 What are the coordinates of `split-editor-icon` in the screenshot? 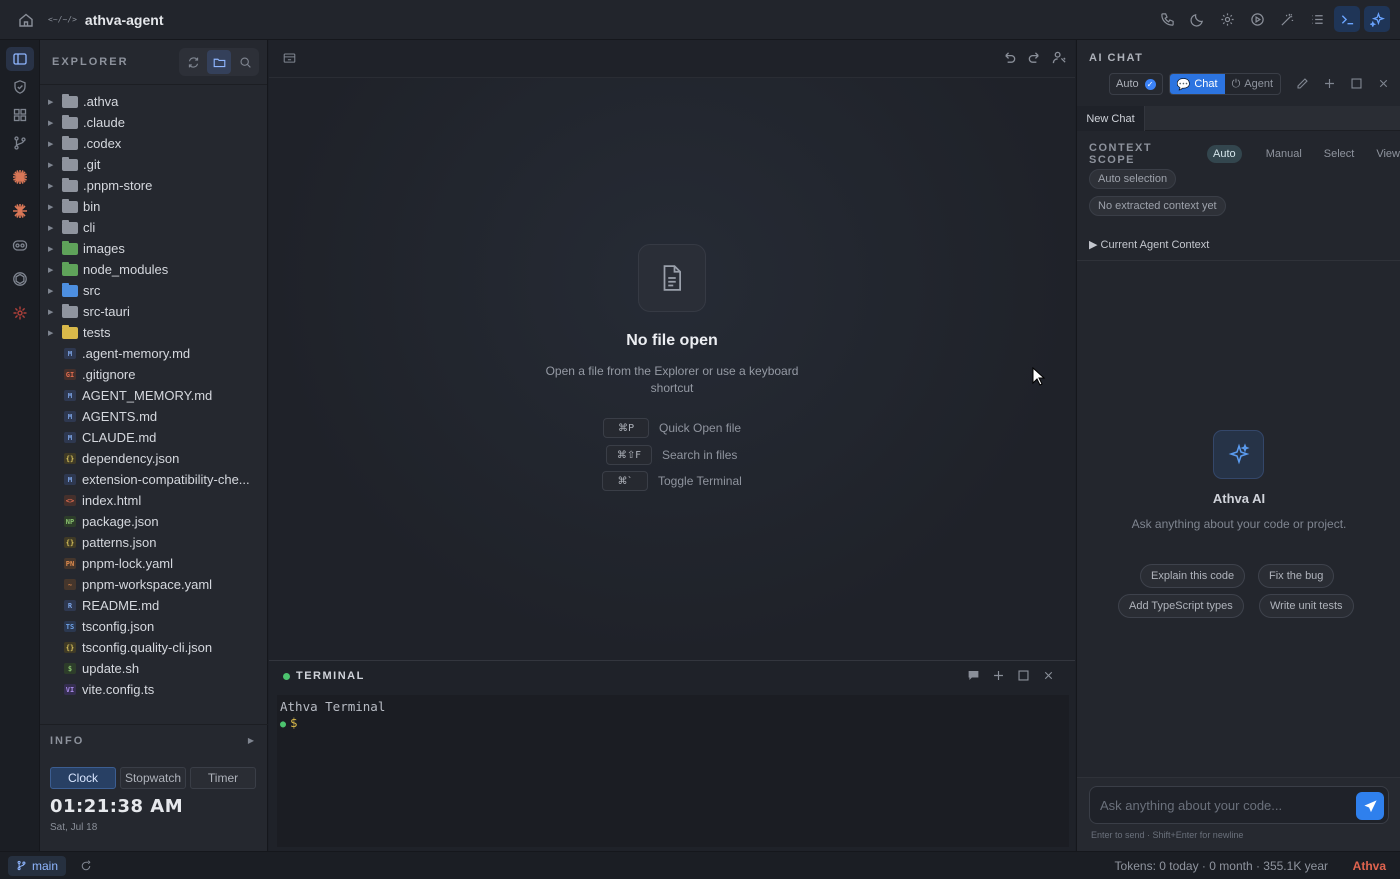 It's located at (289, 58).